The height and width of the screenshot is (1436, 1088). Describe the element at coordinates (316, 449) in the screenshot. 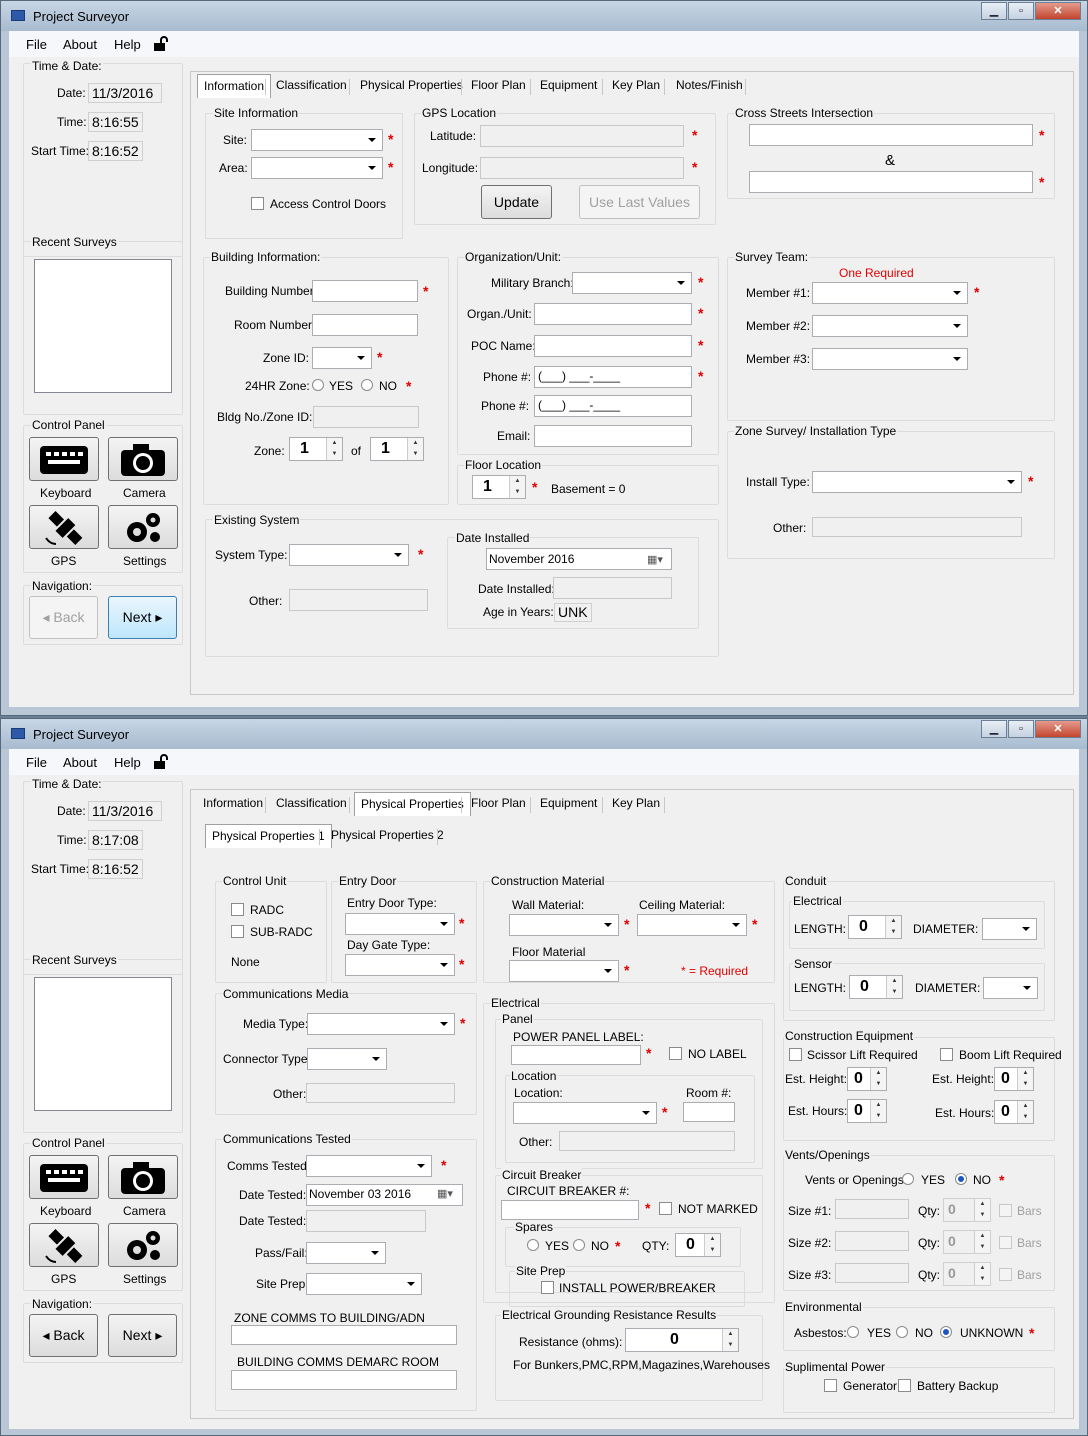

I see `zone-stepper: 1` at that location.